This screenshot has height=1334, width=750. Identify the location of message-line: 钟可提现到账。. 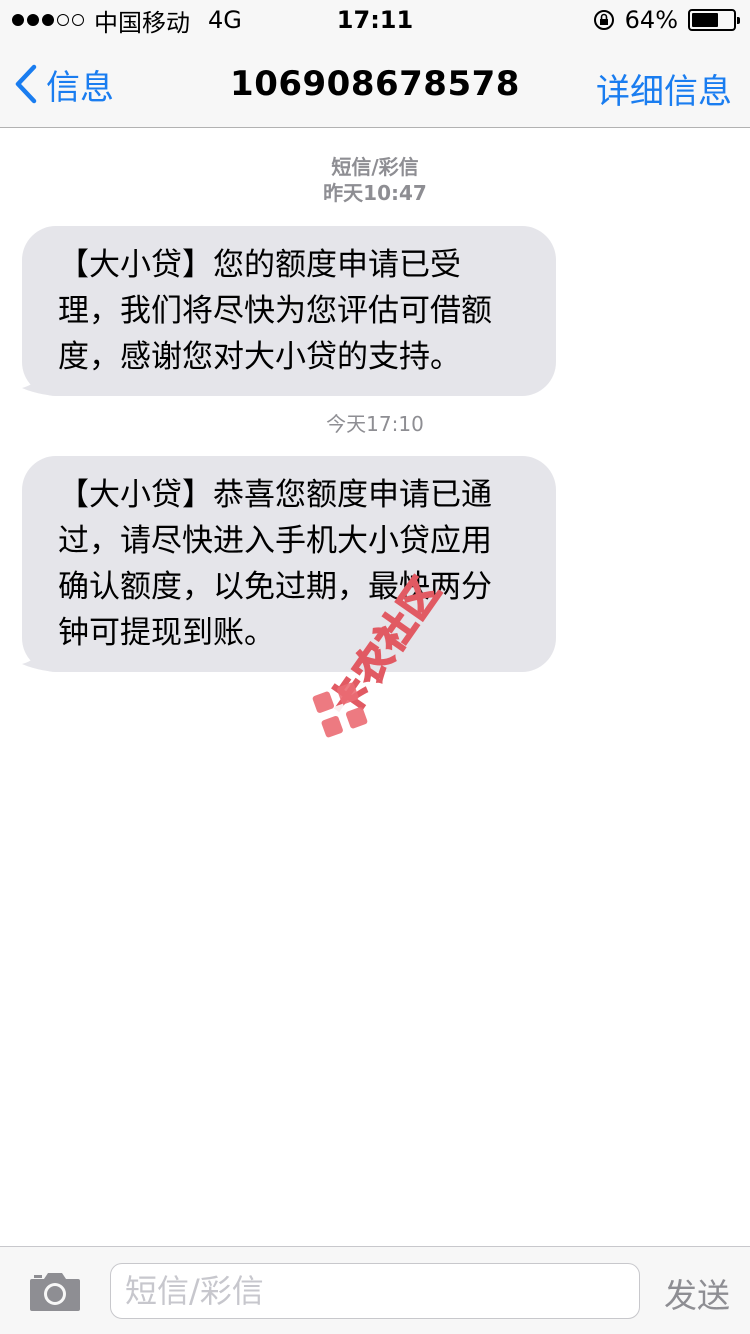
(166, 633).